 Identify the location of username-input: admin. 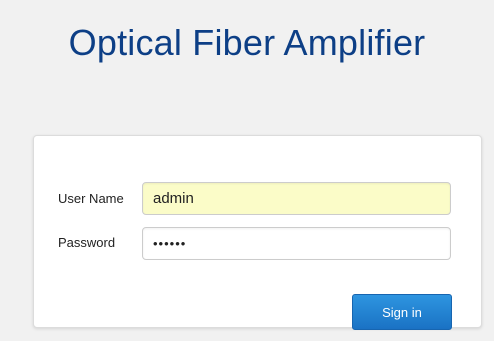
(296, 198).